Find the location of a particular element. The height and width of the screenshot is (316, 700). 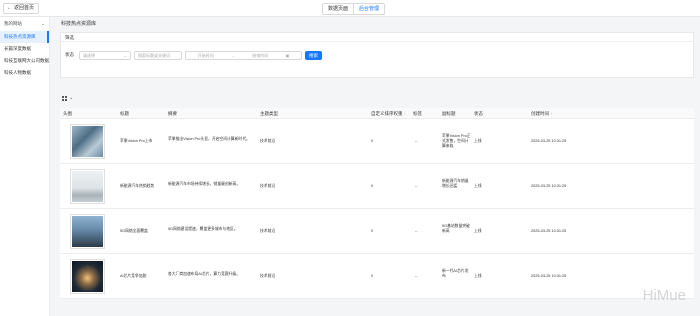

row-summary: 新能源汽车市场持续增长，销量屡创新高。 is located at coordinates (204, 184).